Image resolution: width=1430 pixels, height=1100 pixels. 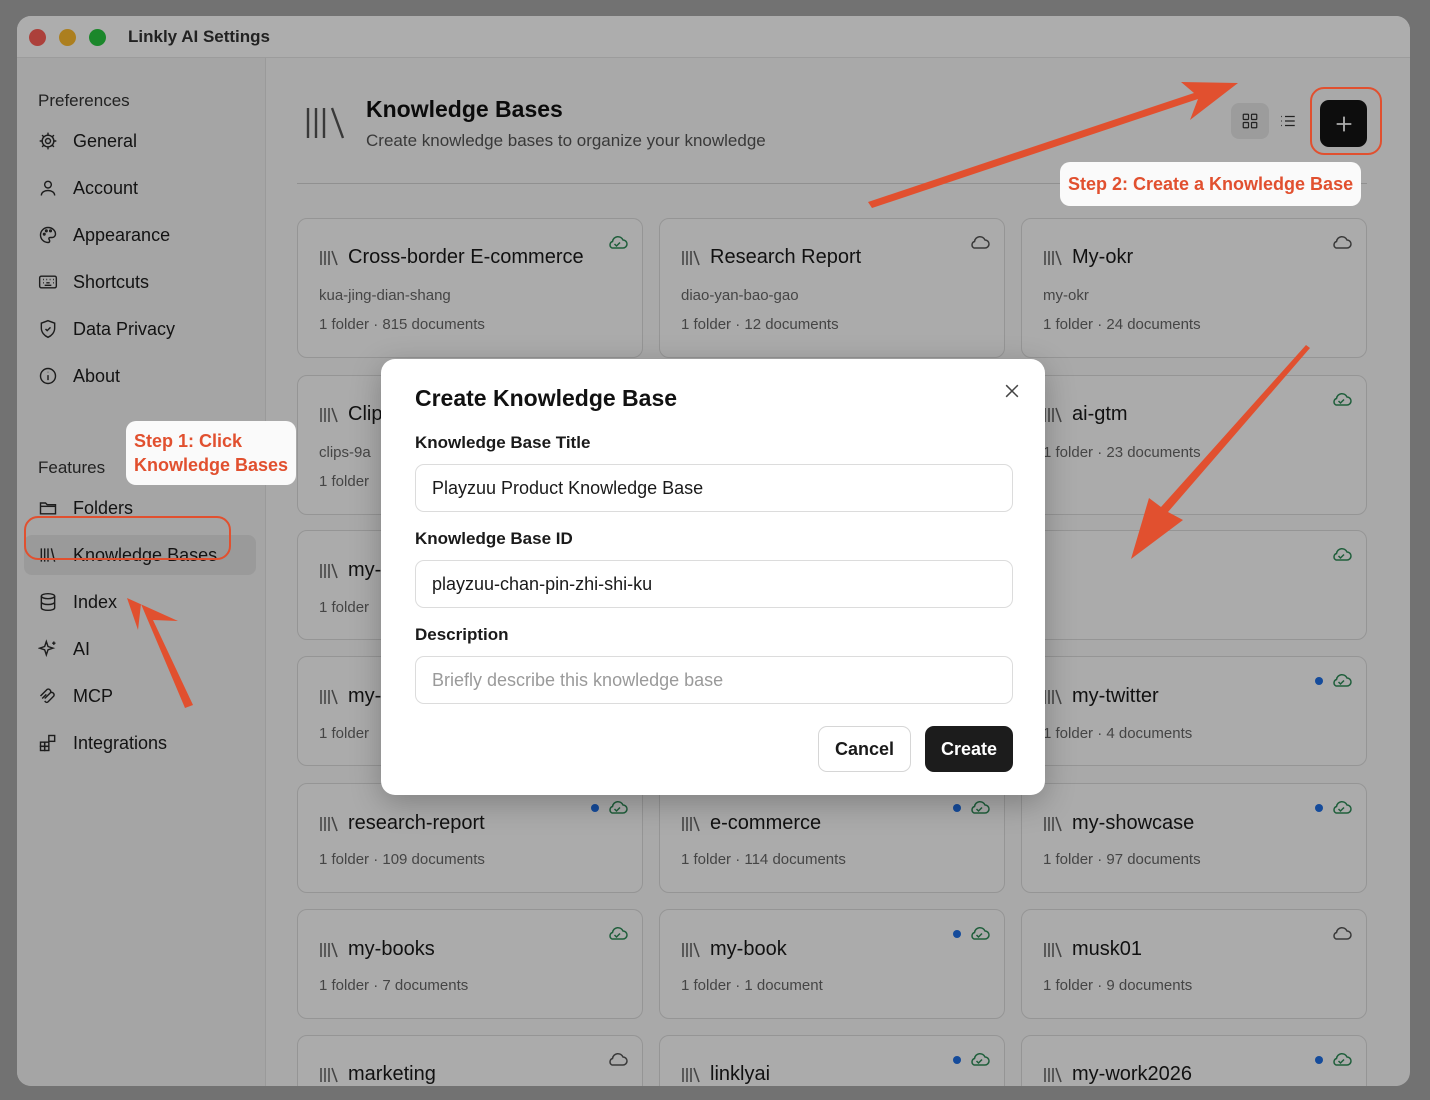 What do you see at coordinates (127, 538) in the screenshot?
I see `step1-highlight-ring` at bounding box center [127, 538].